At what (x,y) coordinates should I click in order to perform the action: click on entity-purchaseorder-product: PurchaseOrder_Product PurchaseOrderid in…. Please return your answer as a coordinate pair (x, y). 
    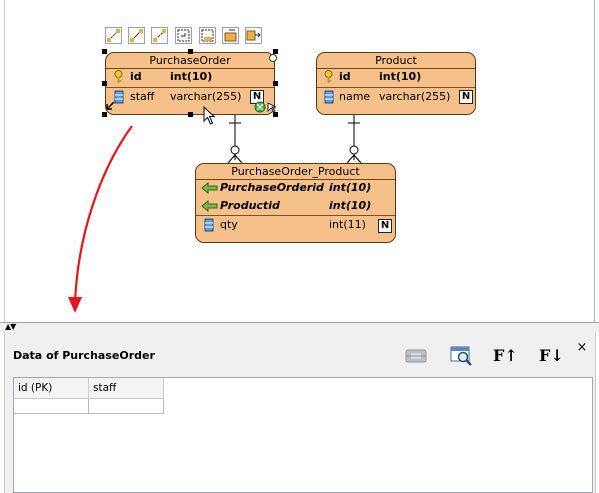
    Looking at the image, I should click on (295, 203).